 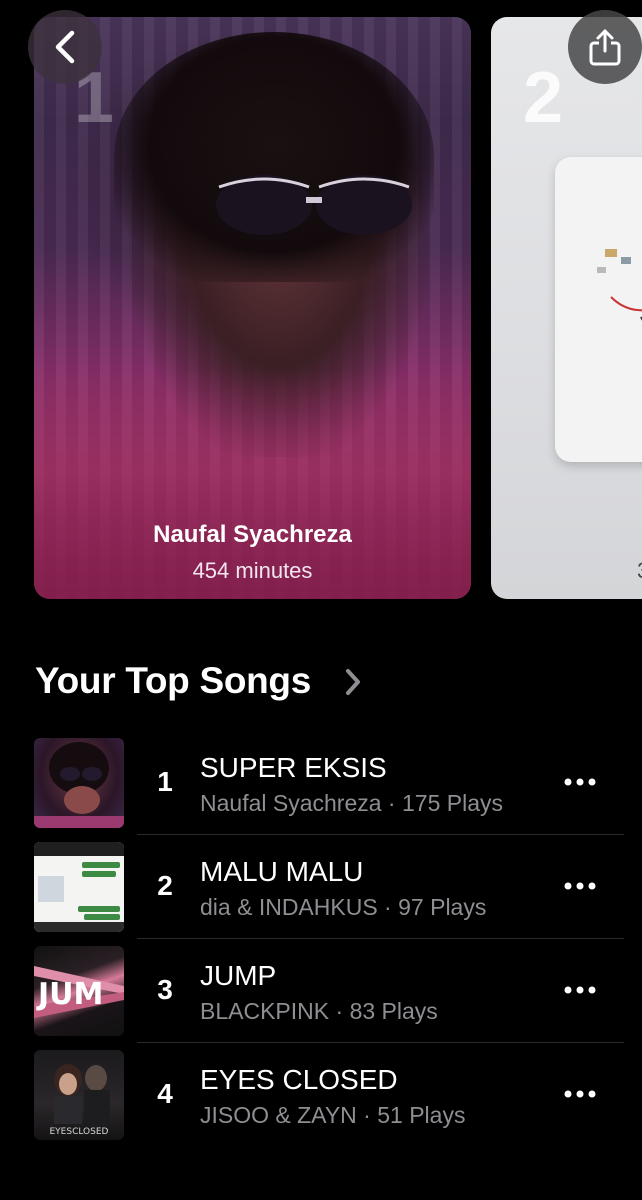 I want to click on song-subtitle: Naufal Syachreza · 175 Plays, so click(x=351, y=803).